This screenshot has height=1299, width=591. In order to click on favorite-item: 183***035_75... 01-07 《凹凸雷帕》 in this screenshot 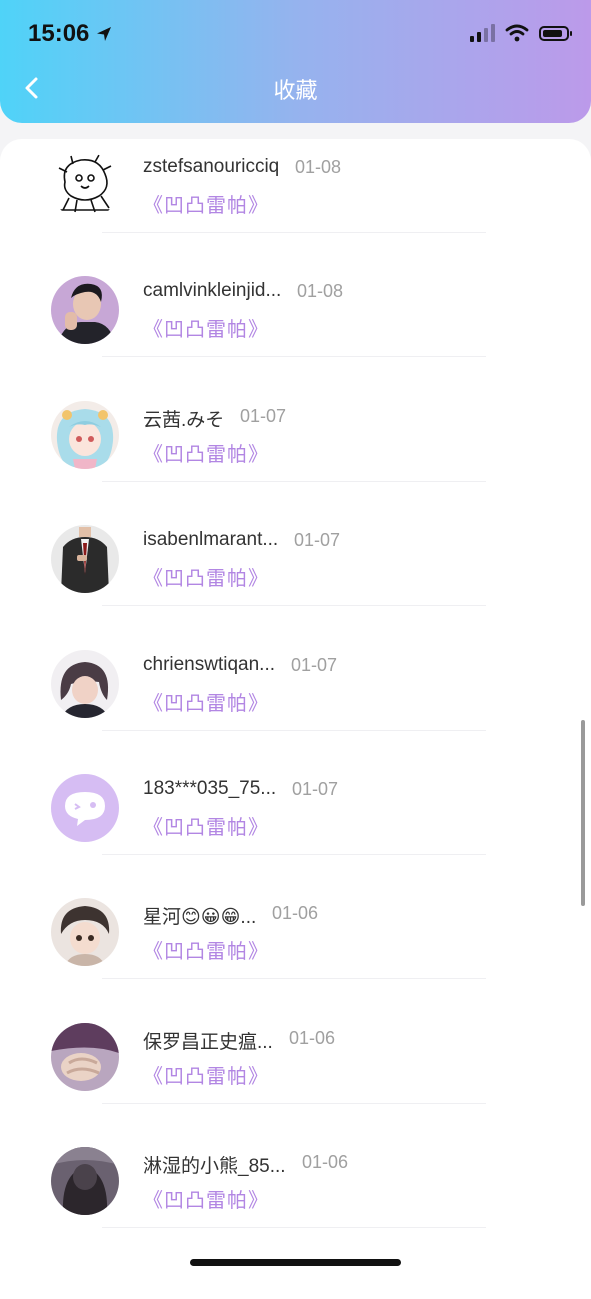, I will do `click(295, 793)`.